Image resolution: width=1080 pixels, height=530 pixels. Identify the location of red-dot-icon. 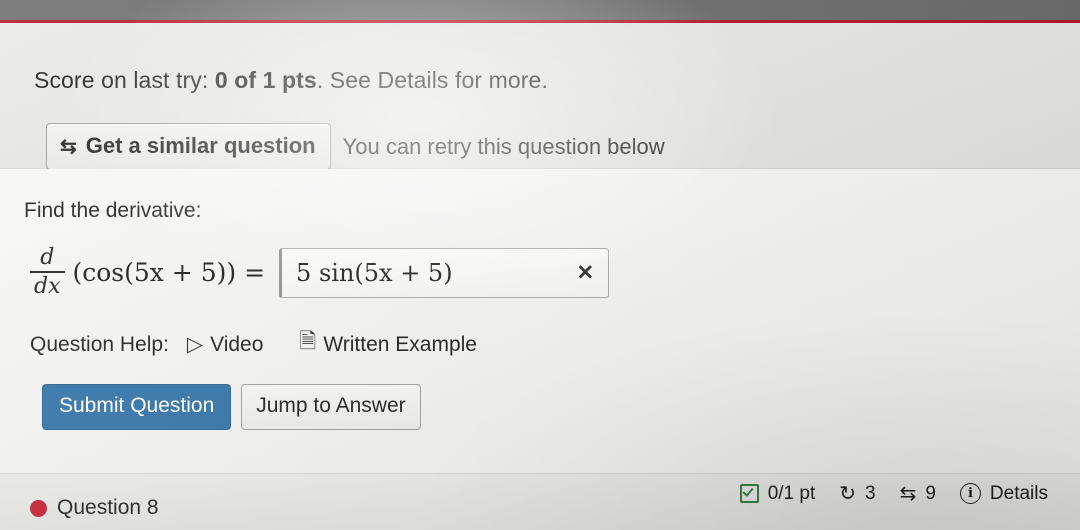
(38, 508).